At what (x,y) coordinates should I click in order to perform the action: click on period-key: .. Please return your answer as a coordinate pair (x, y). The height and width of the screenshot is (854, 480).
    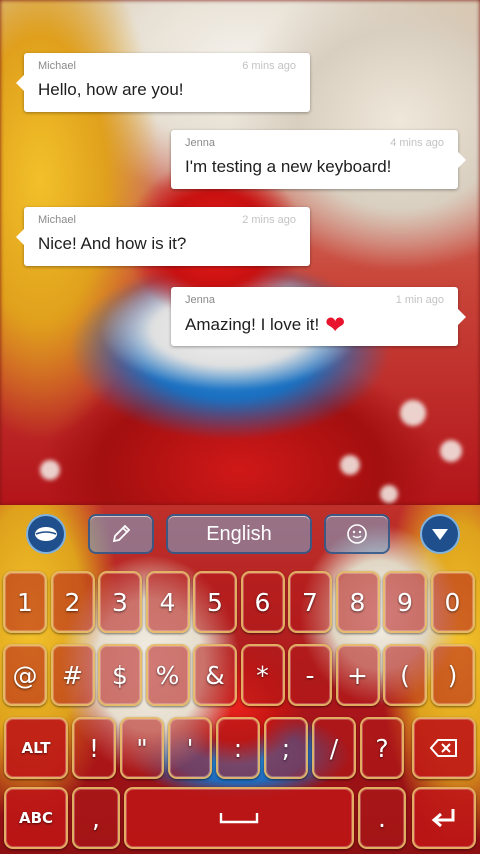
    Looking at the image, I should click on (382, 818).